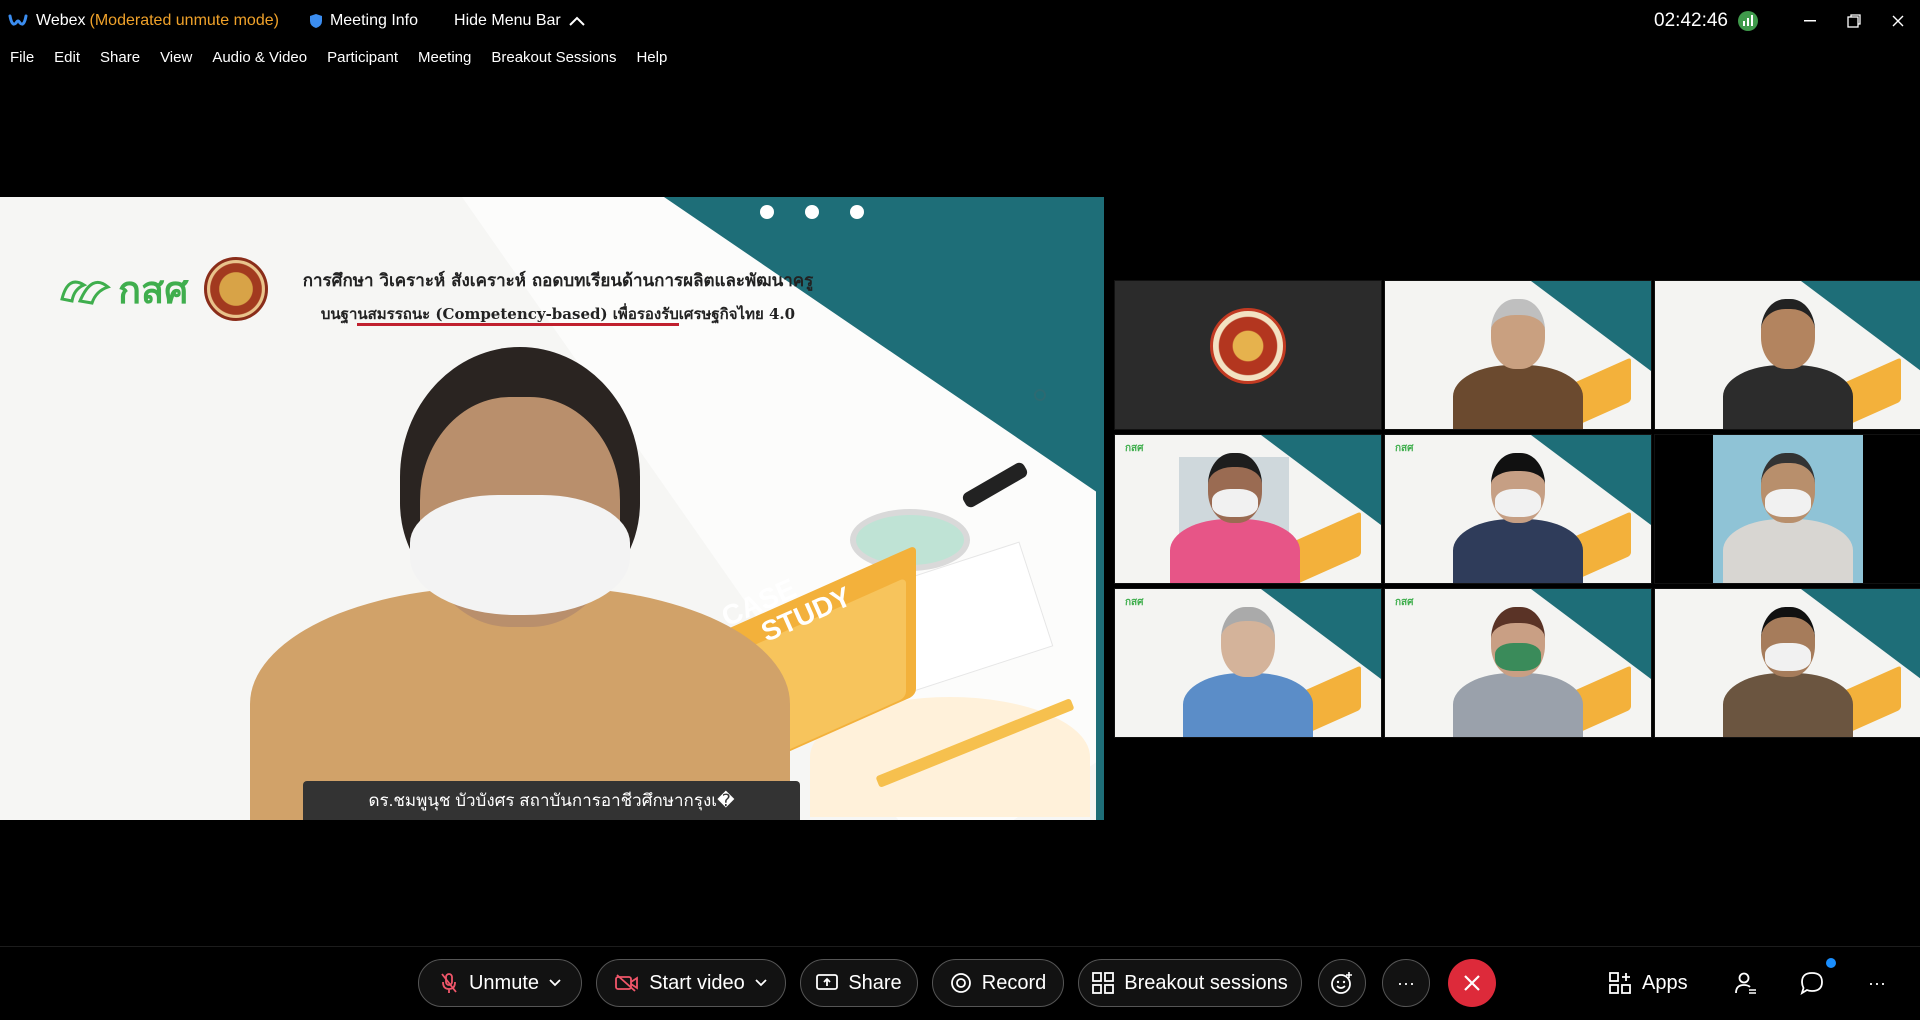 The height and width of the screenshot is (1020, 1920). What do you see at coordinates (1748, 21) in the screenshot?
I see `connection-signal-icon` at bounding box center [1748, 21].